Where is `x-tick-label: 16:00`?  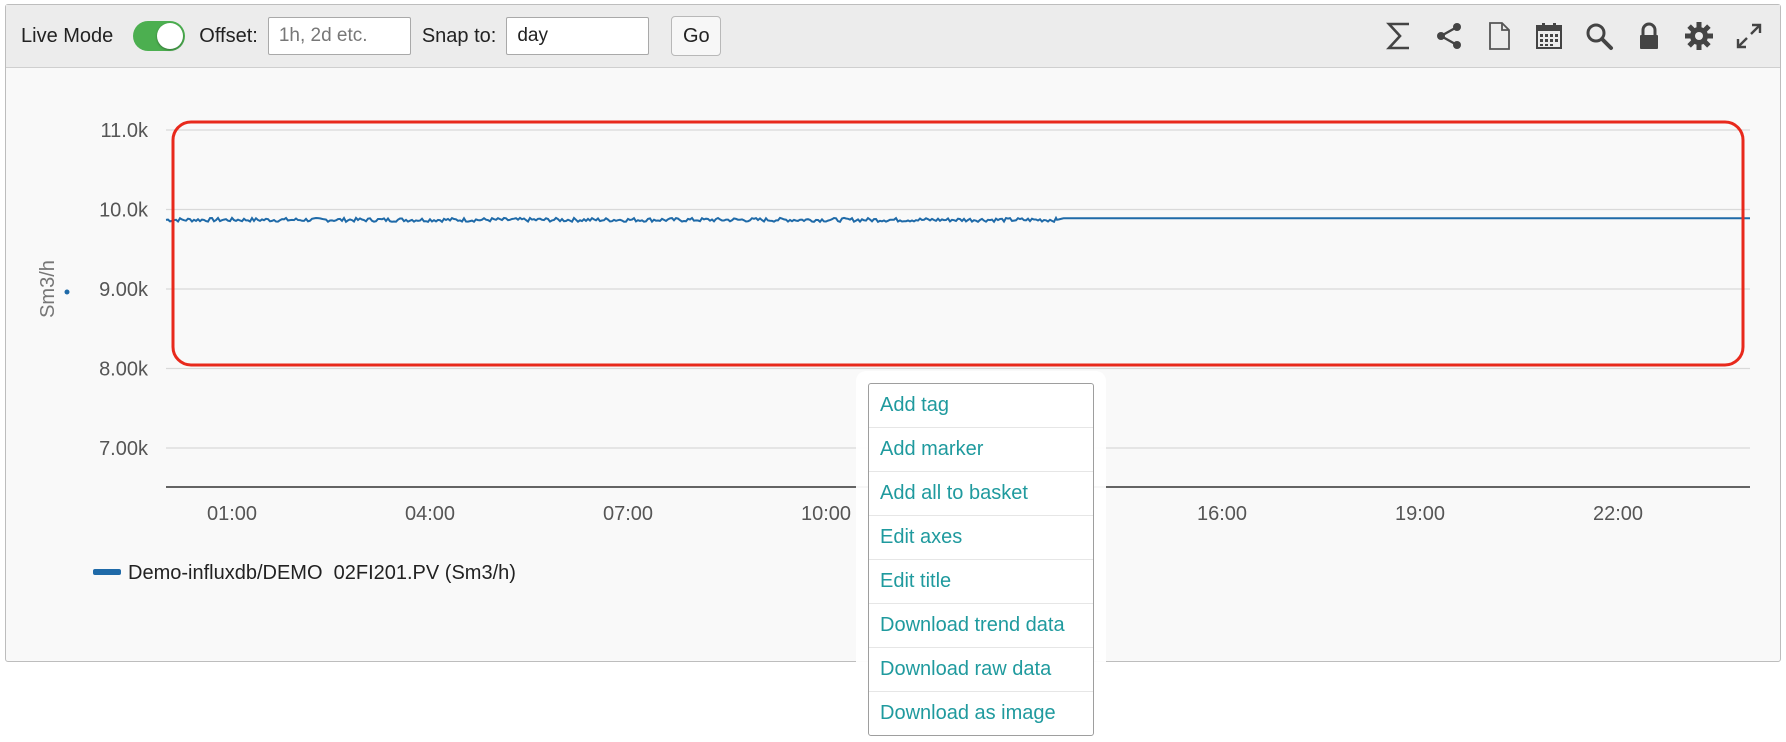
x-tick-label: 16:00 is located at coordinates (1222, 514).